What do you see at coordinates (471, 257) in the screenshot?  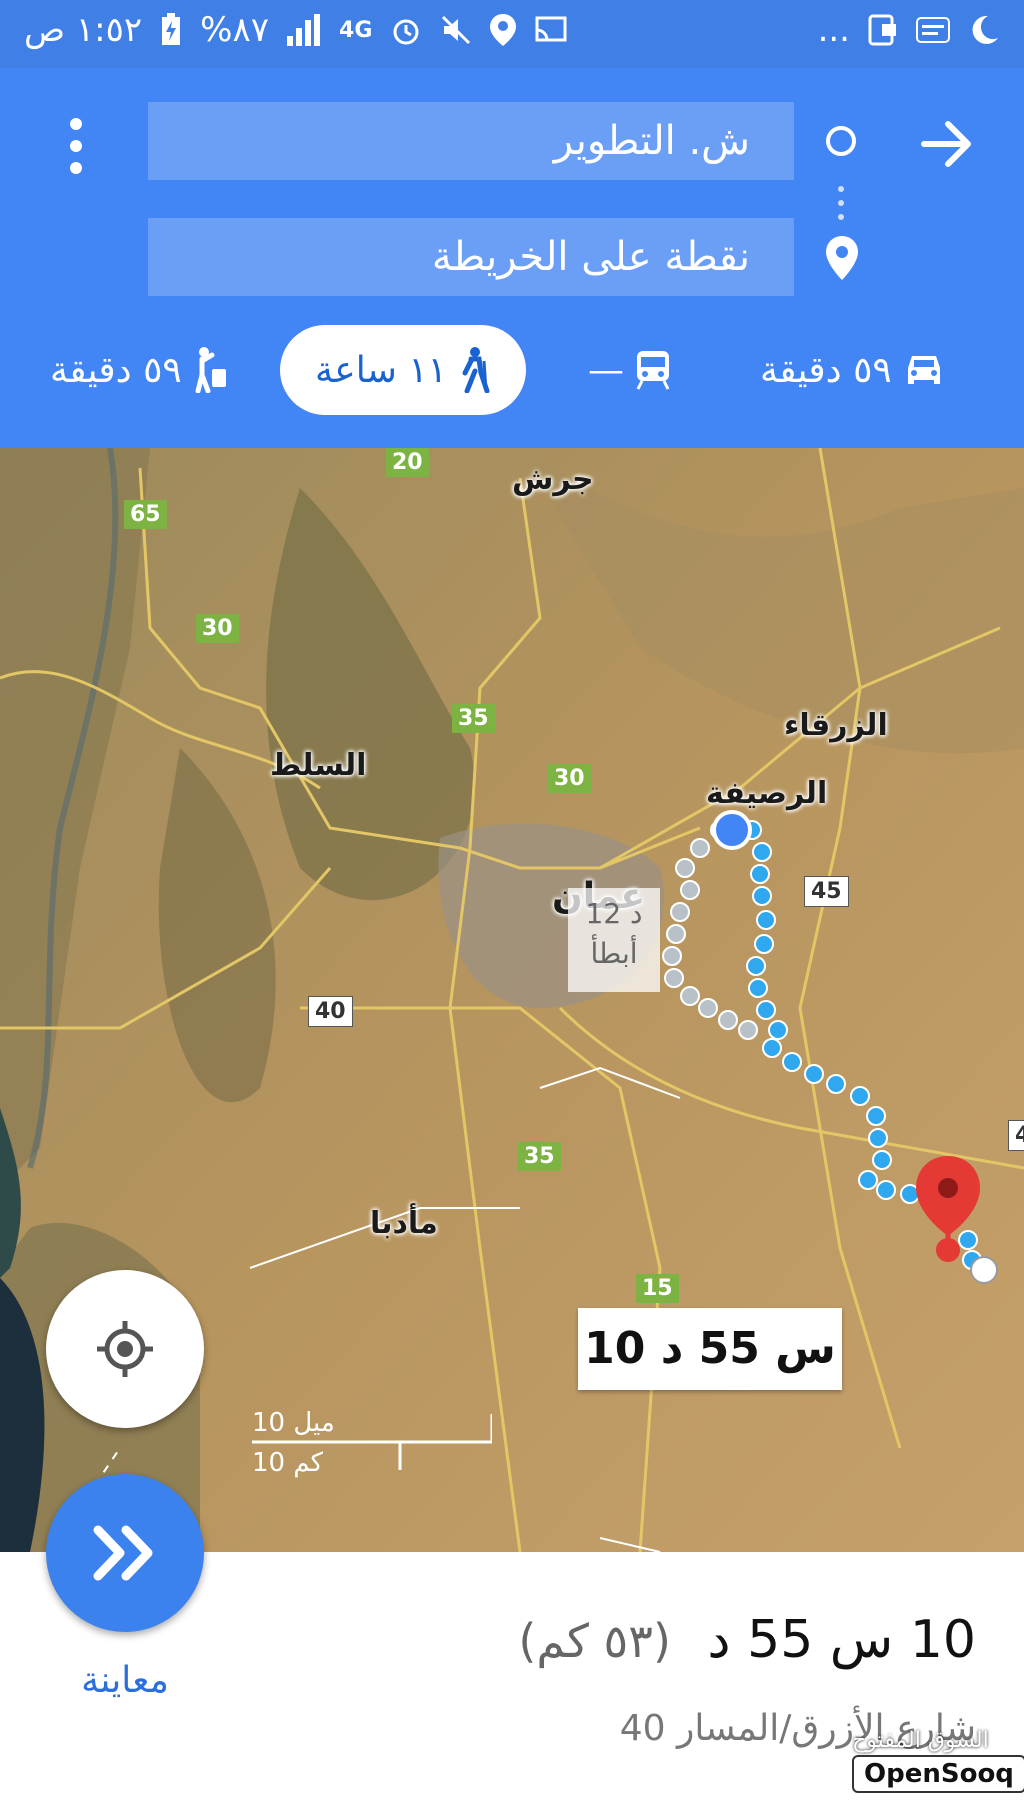 I see `destination-input: نقطة على الخريطة` at bounding box center [471, 257].